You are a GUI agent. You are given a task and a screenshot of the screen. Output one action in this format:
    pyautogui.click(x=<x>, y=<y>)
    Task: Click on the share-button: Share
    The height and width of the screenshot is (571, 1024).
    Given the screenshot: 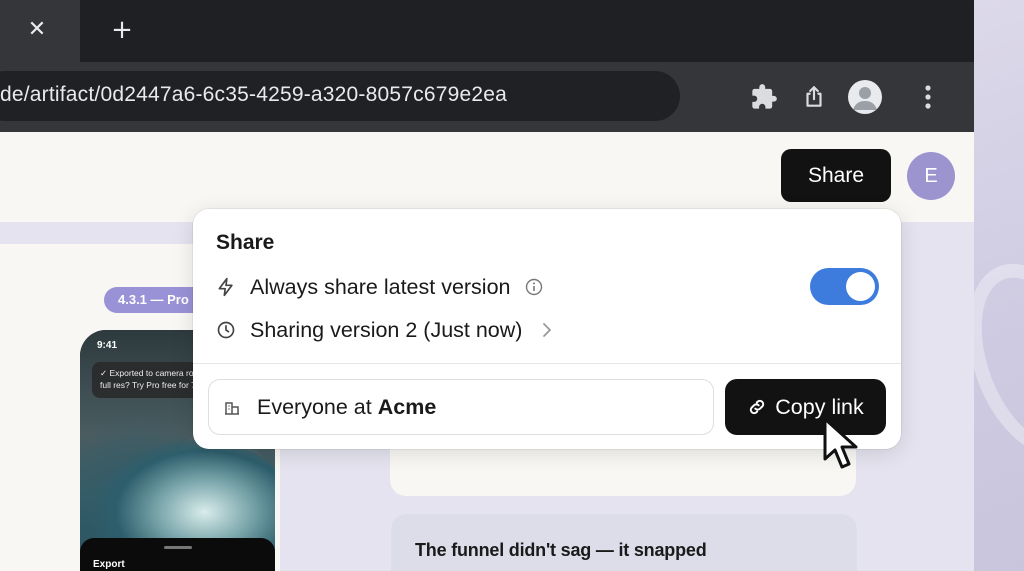 What is the action you would take?
    pyautogui.click(x=836, y=175)
    